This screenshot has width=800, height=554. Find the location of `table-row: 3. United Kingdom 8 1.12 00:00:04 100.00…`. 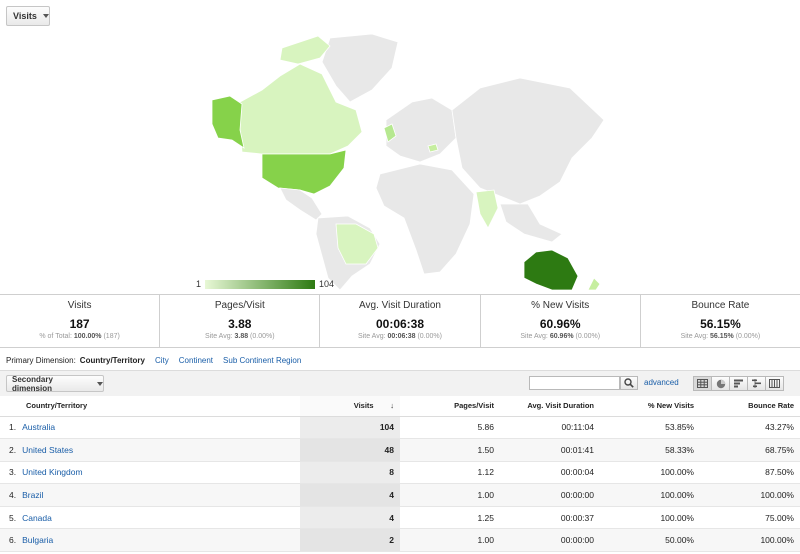

table-row: 3. United Kingdom 8 1.12 00:00:04 100.00… is located at coordinates (400, 472).